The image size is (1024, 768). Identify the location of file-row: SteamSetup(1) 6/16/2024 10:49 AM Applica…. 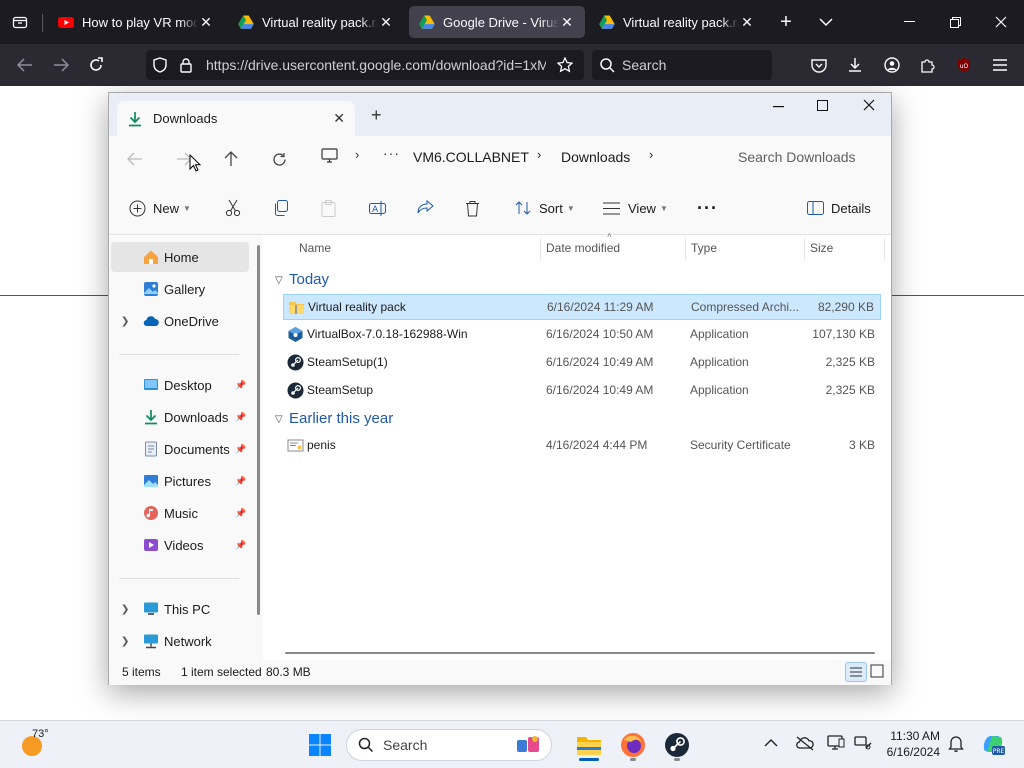
(582, 363).